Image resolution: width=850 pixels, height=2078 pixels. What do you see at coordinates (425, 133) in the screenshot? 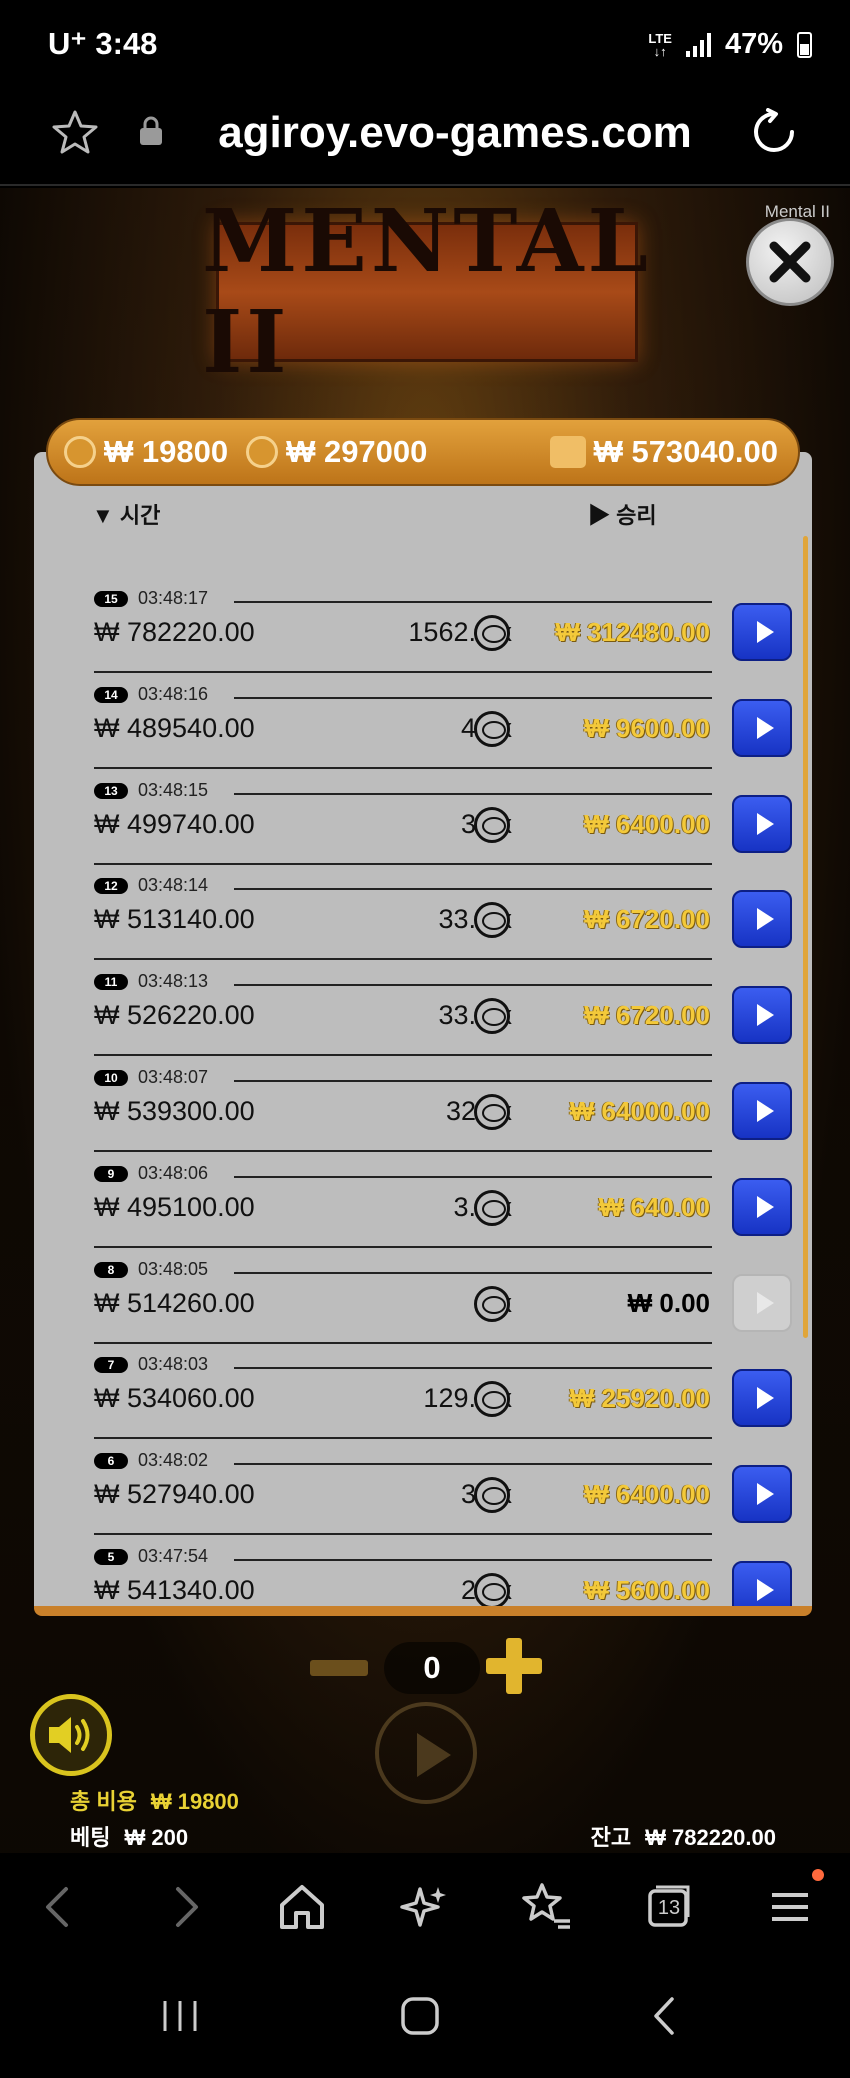
I see `url-text: agiroy.evo-games.com` at bounding box center [425, 133].